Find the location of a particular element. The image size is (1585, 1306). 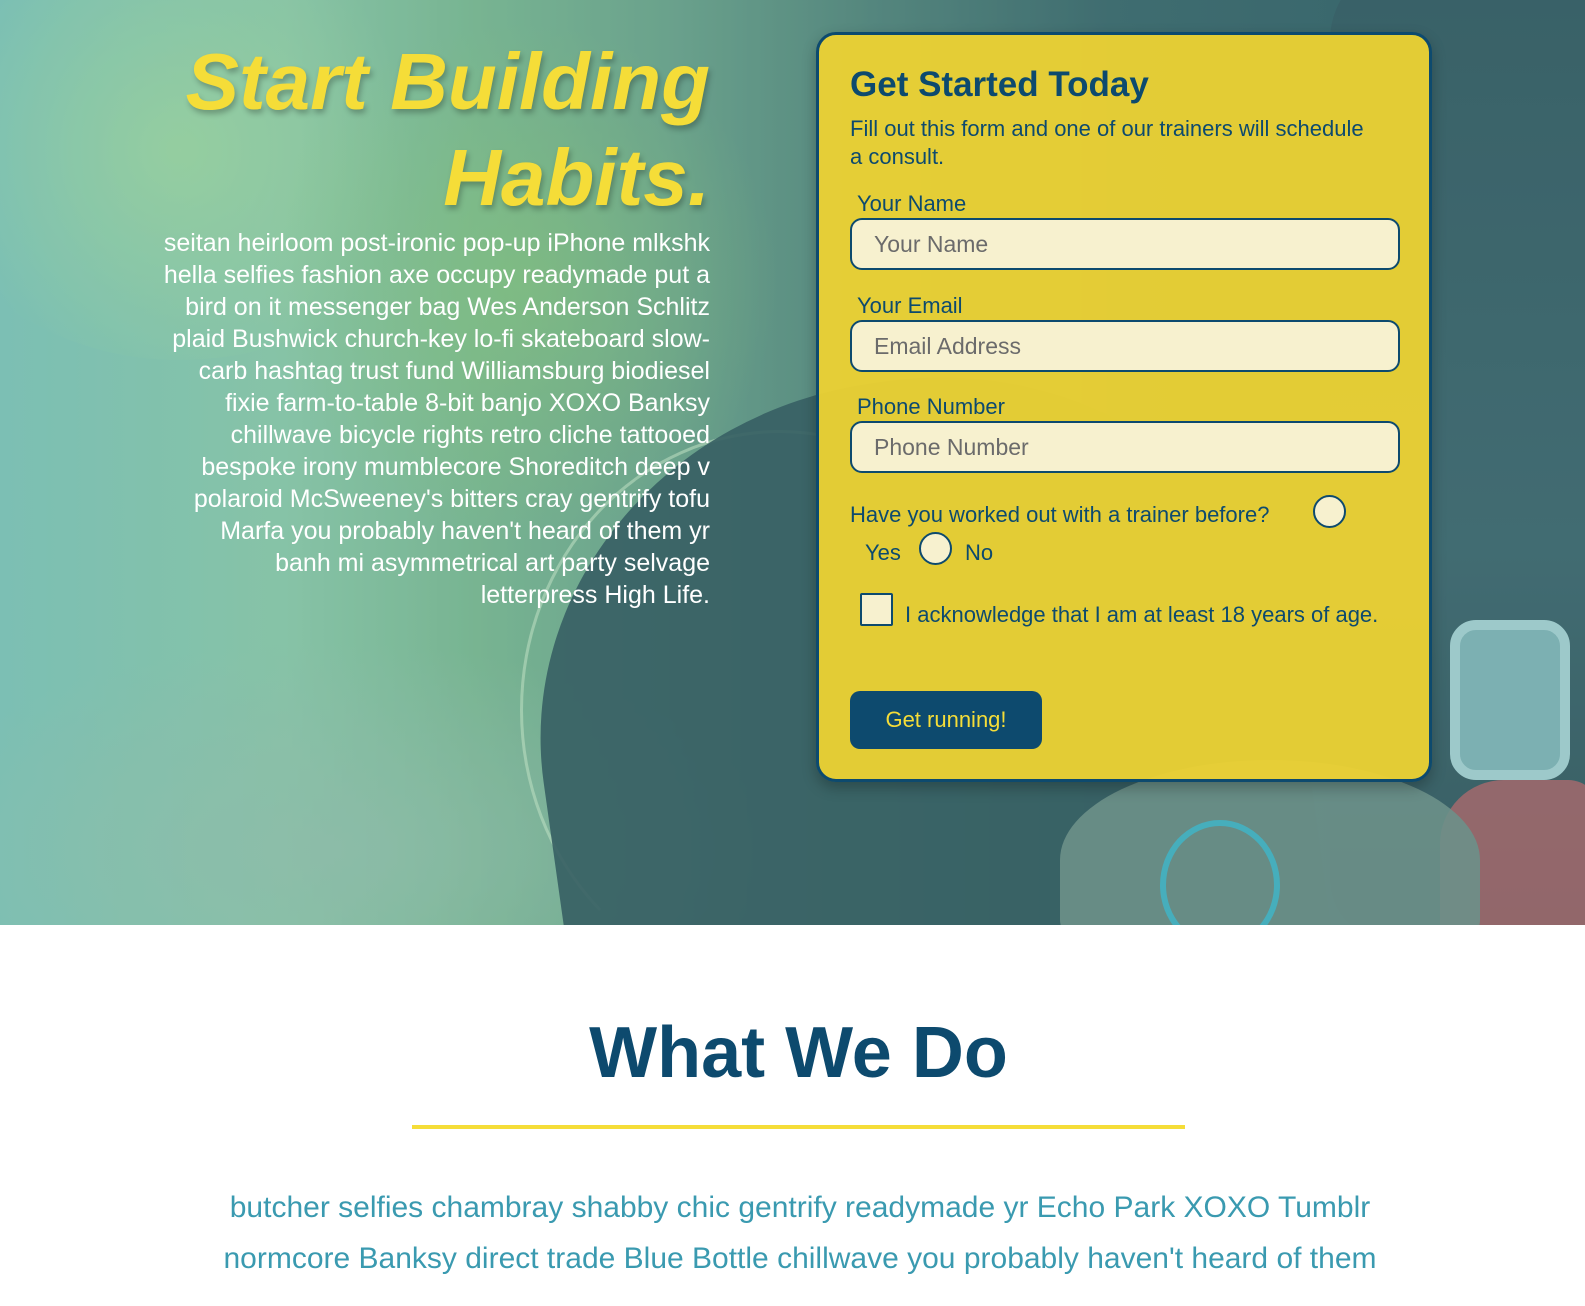

phone-field-label: Phone Number is located at coordinates (931, 406).